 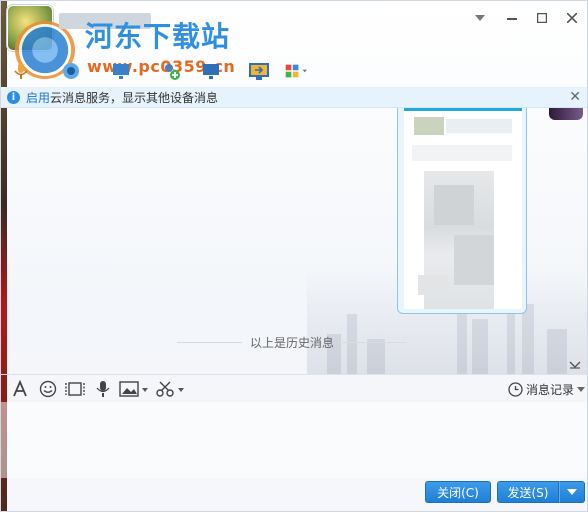 I want to click on minimize-icon, so click(x=512, y=18).